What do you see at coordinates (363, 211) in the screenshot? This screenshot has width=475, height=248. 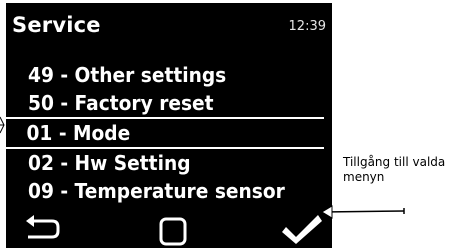 I see `arrow-line` at bounding box center [363, 211].